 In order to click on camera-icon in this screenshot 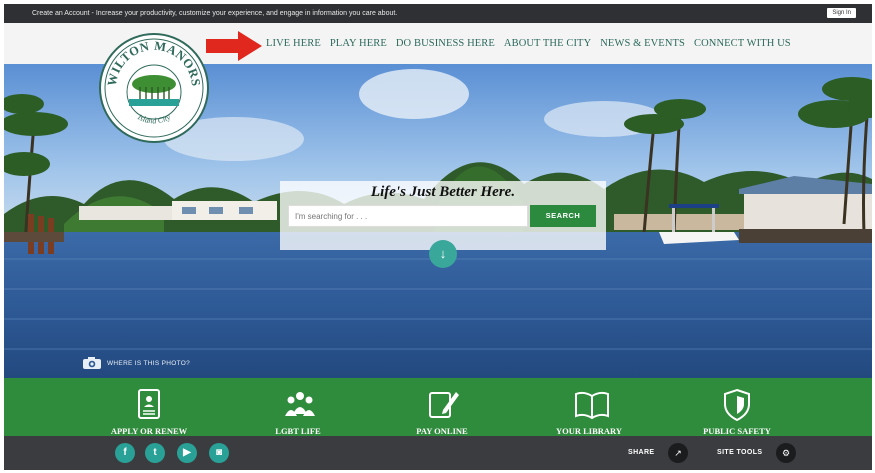, I will do `click(92, 363)`.